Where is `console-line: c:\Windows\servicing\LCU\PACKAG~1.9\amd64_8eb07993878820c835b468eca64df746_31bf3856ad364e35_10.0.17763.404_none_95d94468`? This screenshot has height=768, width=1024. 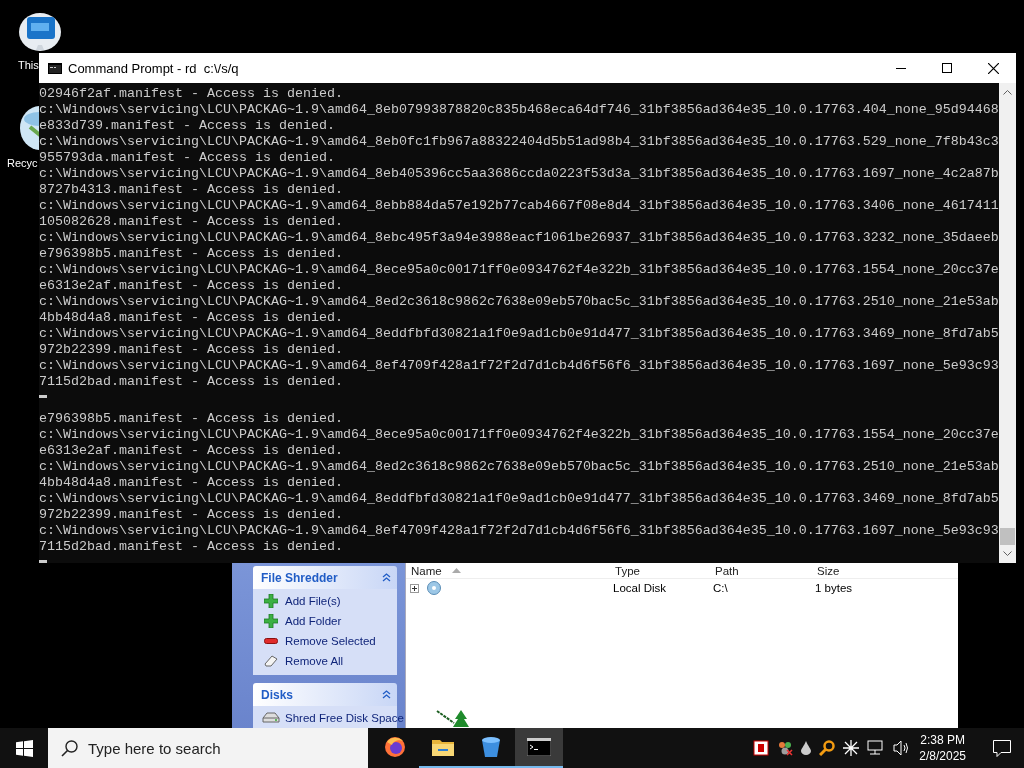 console-line: c:\Windows\servicing\LCU\PACKAG~1.9\amd64_8eb07993878820c835b468eca64df746_31bf3856ad364e35_10.0.17763.404_none_95d94468 is located at coordinates (519, 109).